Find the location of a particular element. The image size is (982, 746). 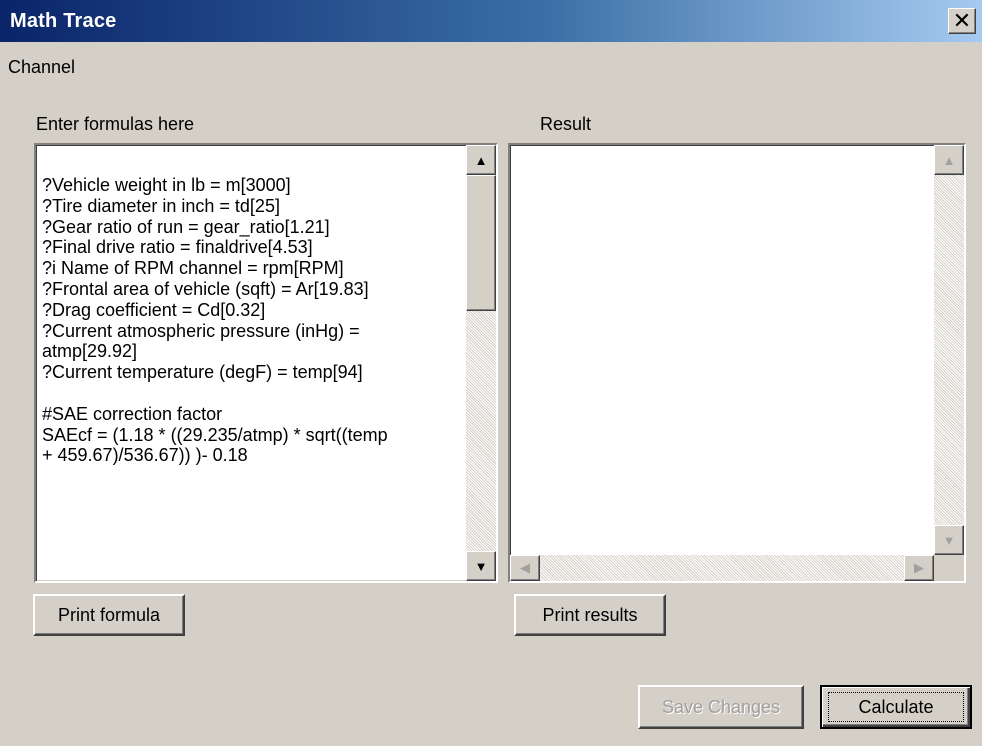

print-formula-label: Print formula is located at coordinates (109, 614).